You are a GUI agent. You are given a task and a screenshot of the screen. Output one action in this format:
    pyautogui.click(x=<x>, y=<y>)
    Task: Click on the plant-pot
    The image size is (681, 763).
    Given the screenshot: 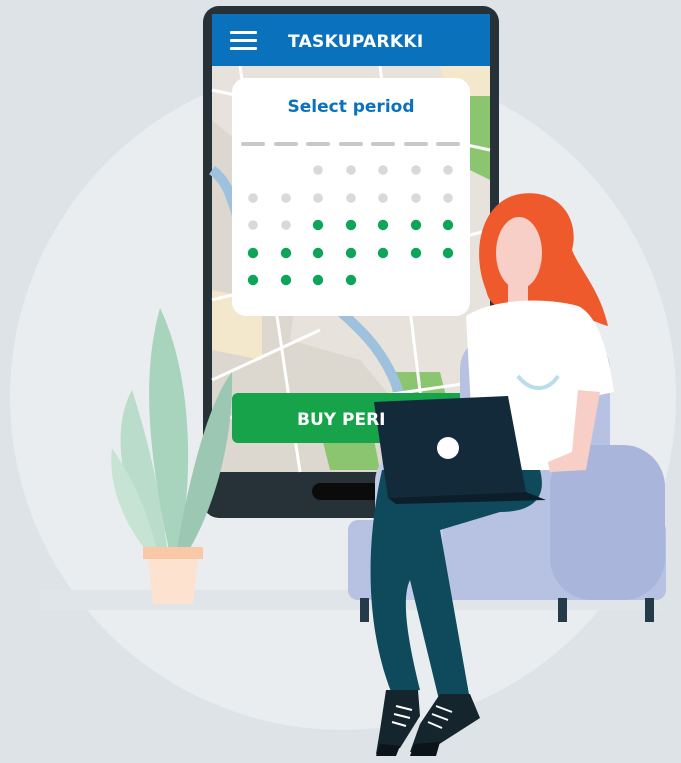 What is the action you would take?
    pyautogui.click(x=173, y=581)
    